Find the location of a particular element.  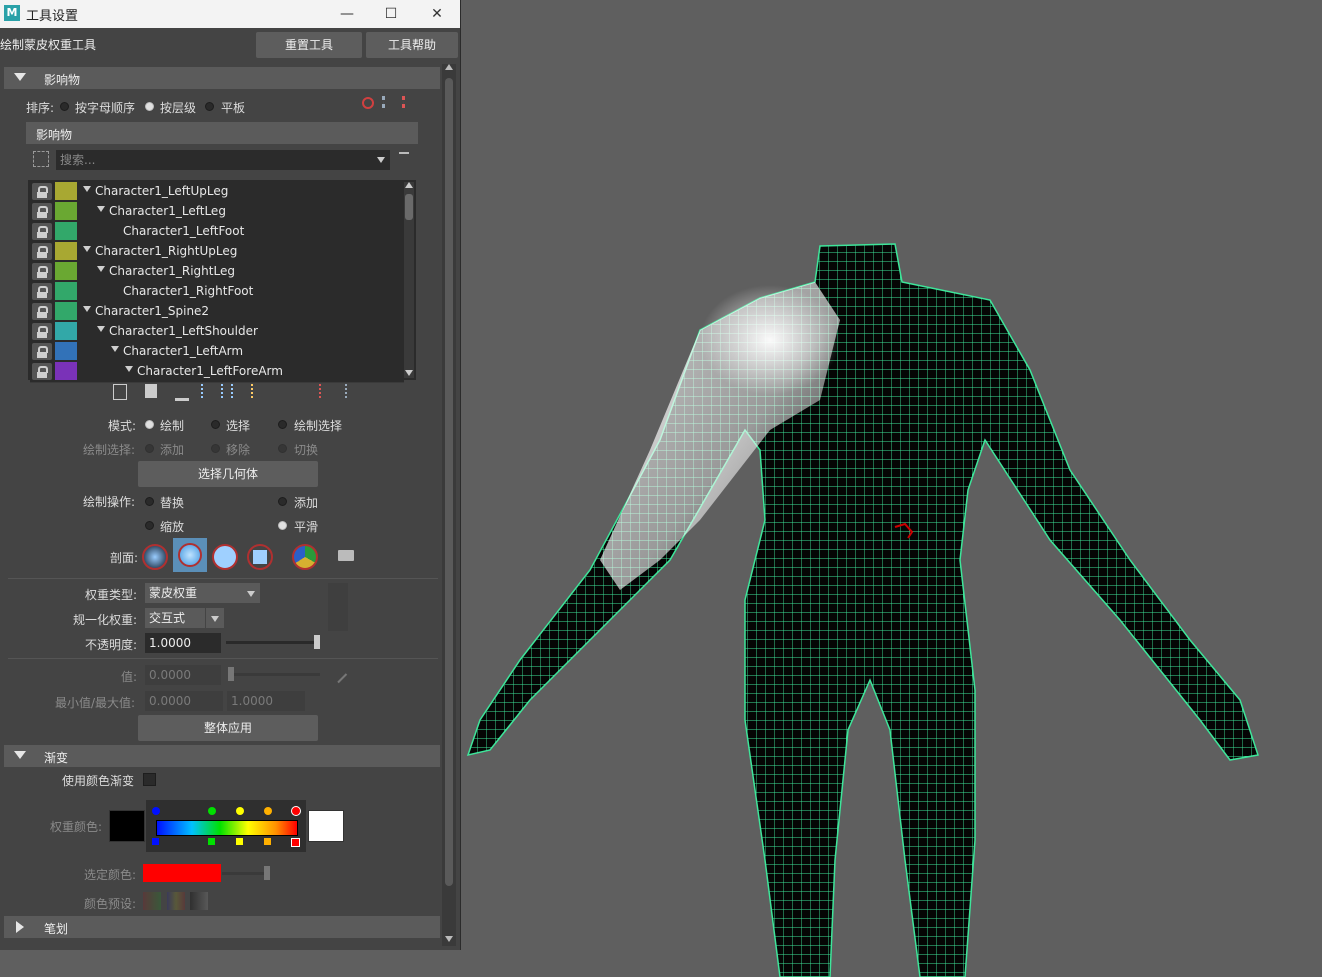

paint-op-scale-radio is located at coordinates (149, 525).